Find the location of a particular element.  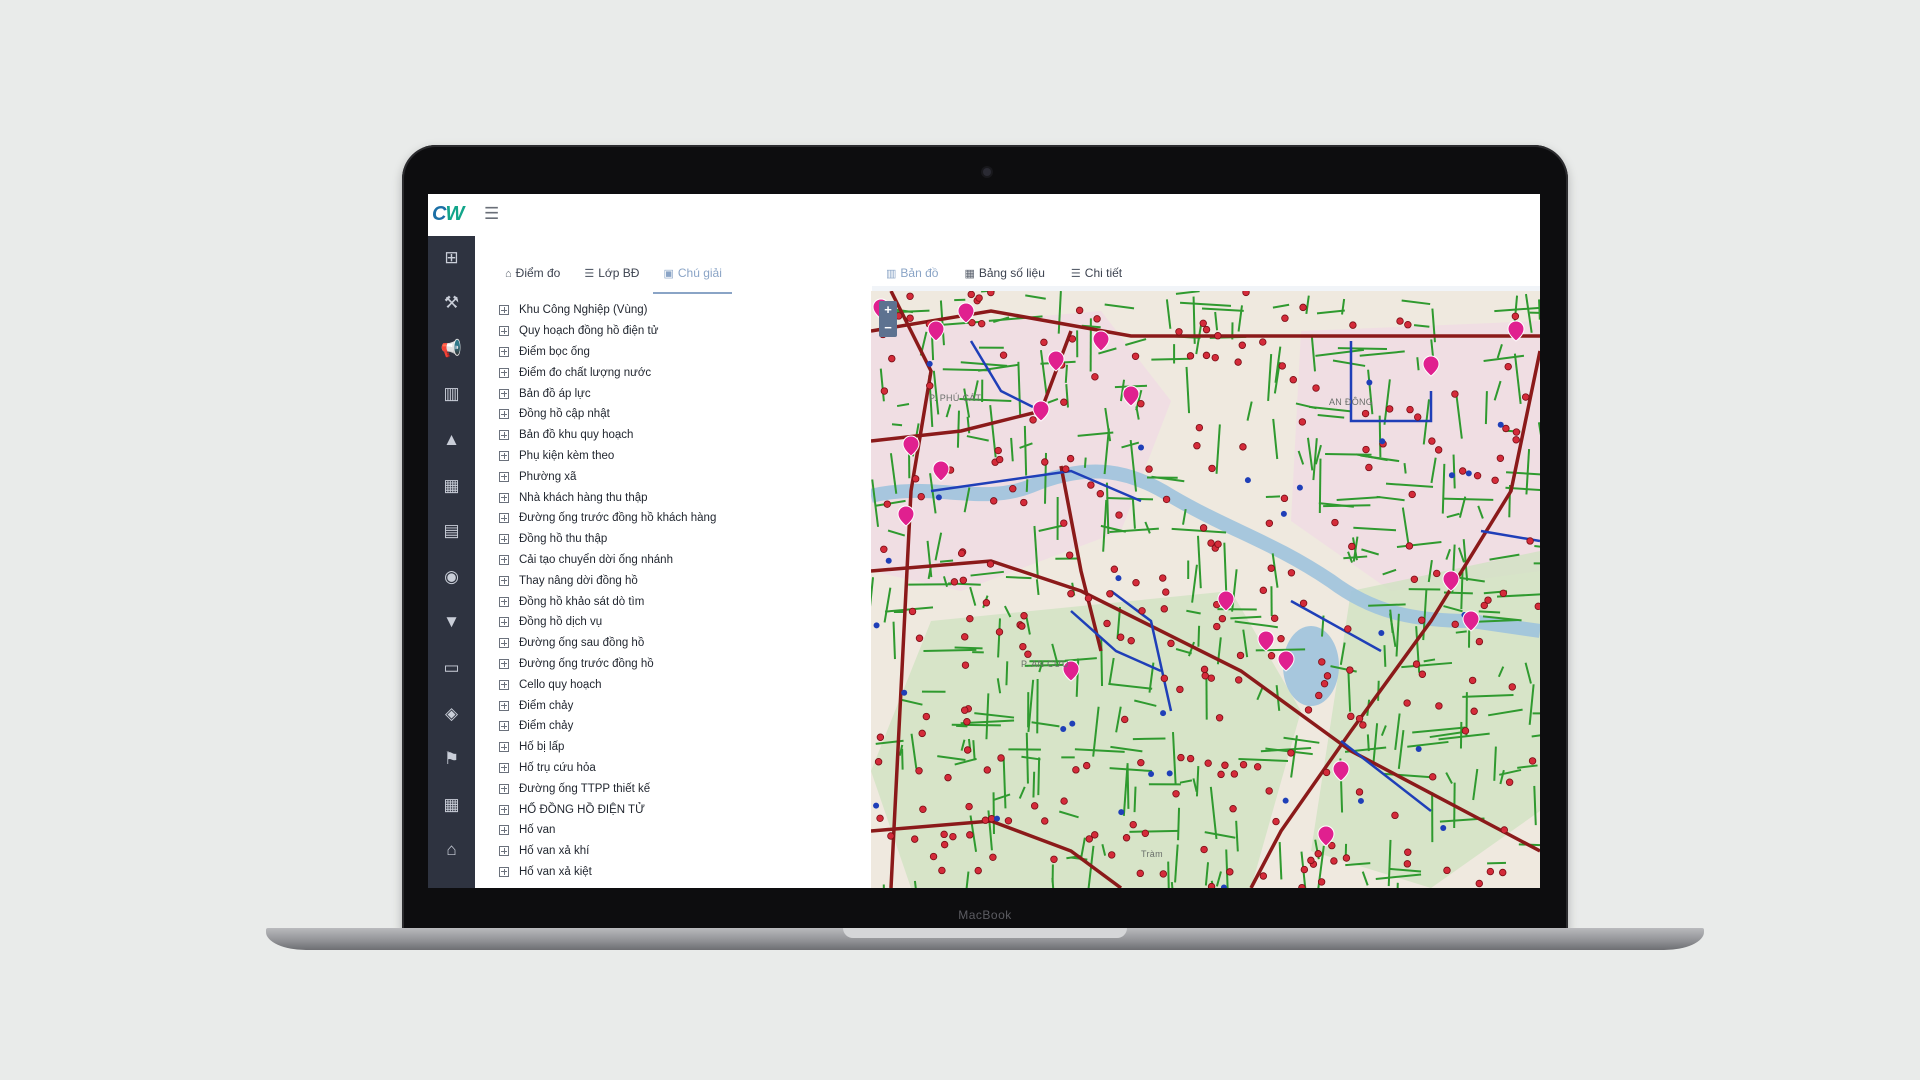

document-icon: ▤ is located at coordinates (451, 531).